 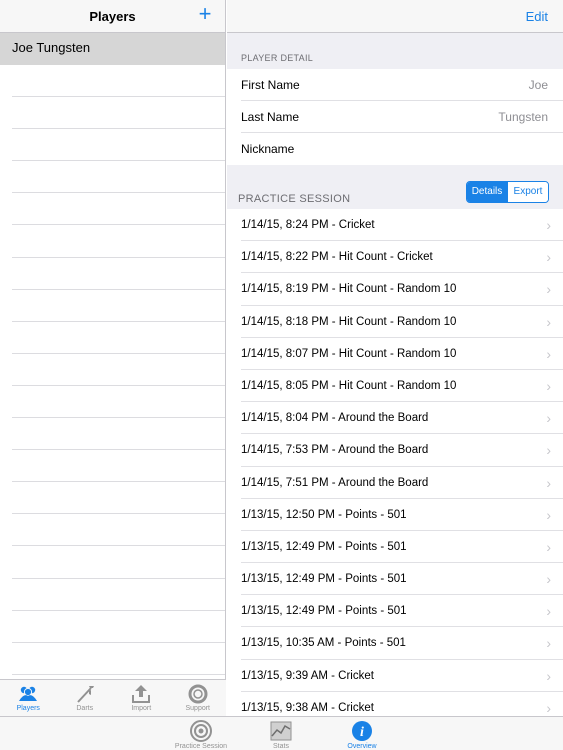 What do you see at coordinates (198, 694) in the screenshot?
I see `lifebuoy-icon` at bounding box center [198, 694].